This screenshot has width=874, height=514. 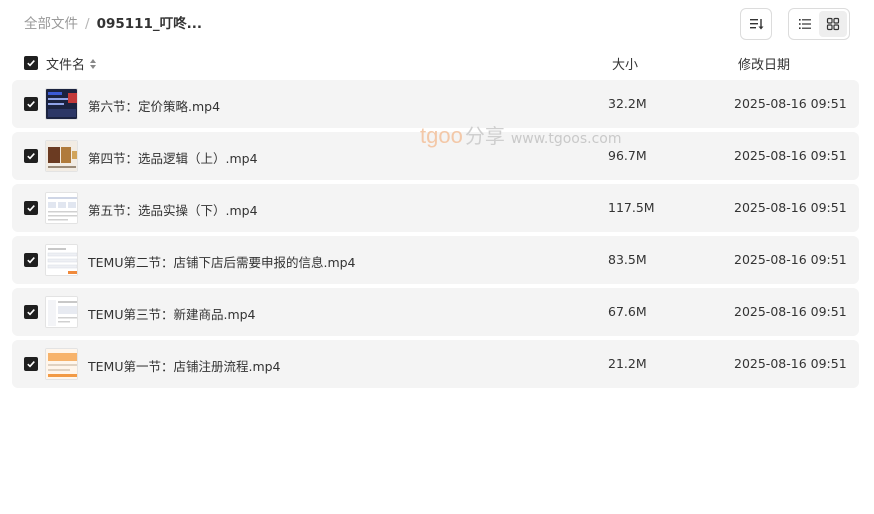 I want to click on grid-view-button, so click(x=833, y=24).